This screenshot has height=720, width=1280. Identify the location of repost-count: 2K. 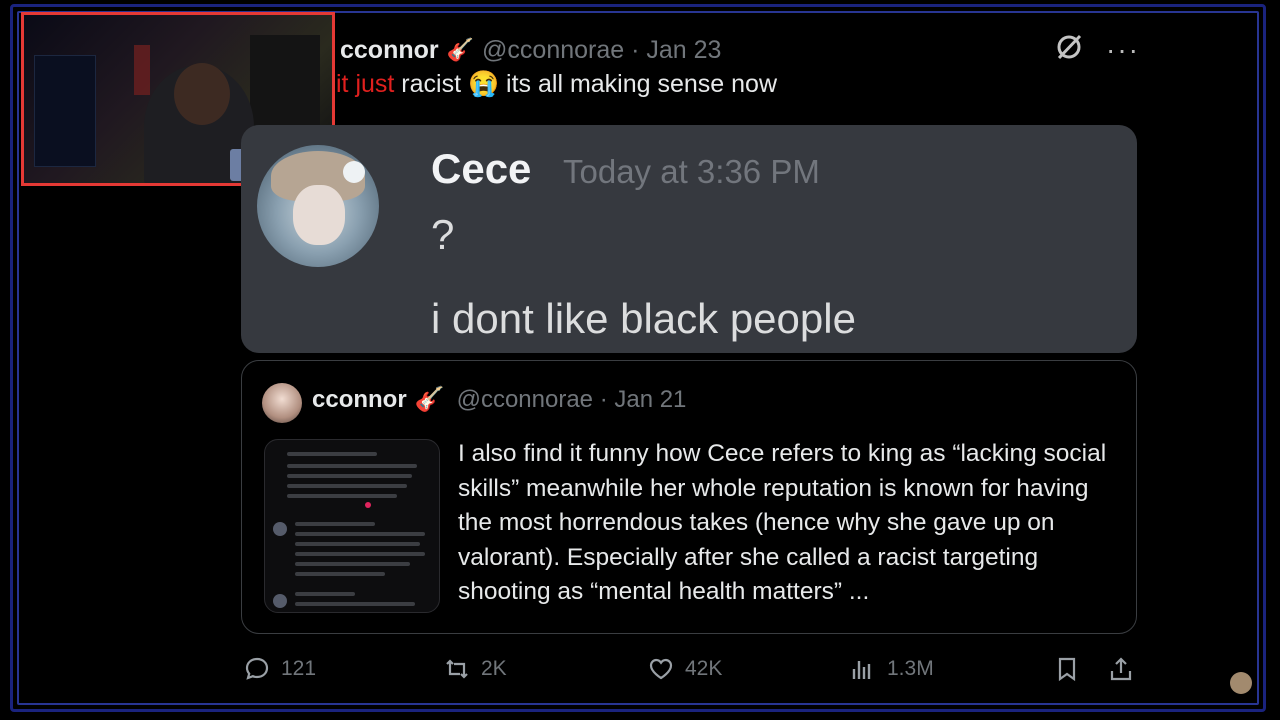
(494, 668).